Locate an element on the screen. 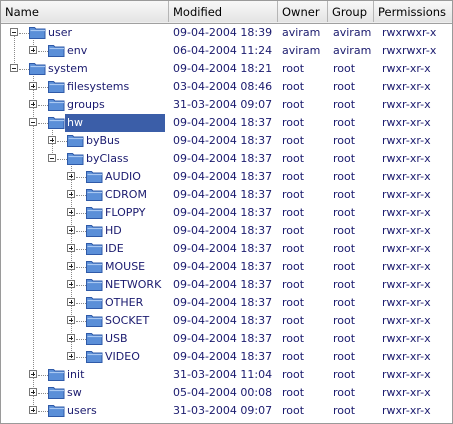 This screenshot has width=453, height=424. item-name: users is located at coordinates (82, 411).